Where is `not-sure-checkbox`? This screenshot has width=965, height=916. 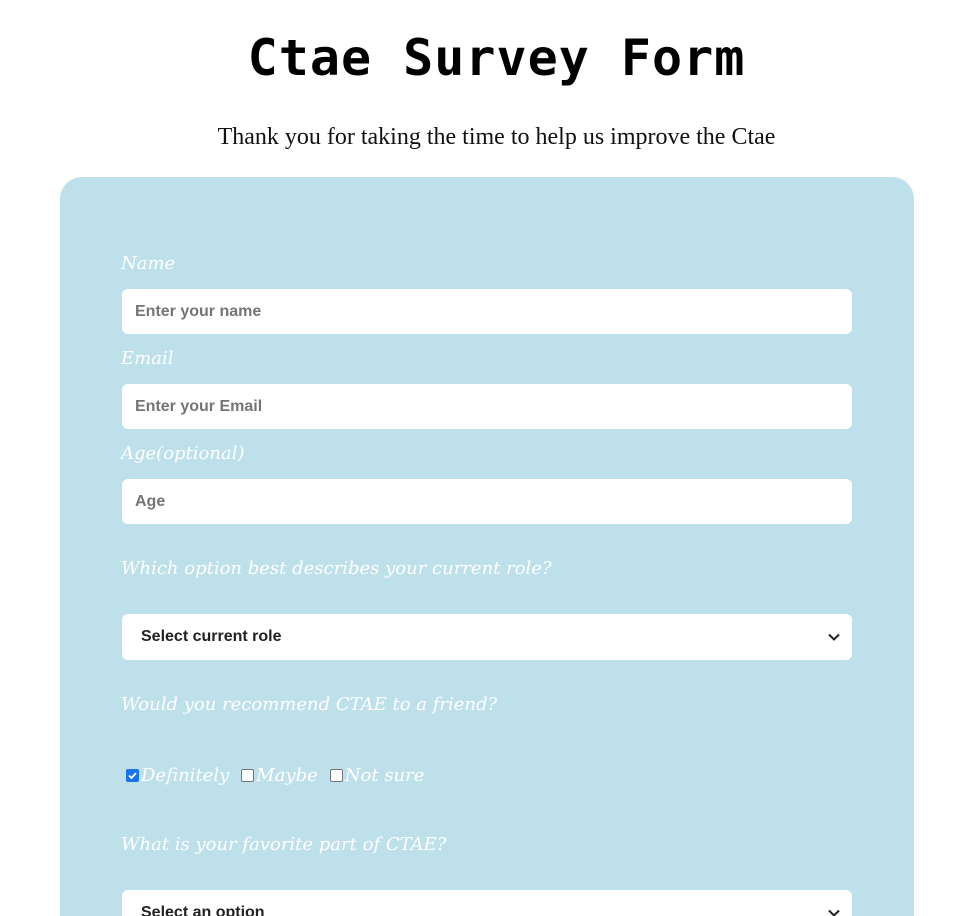
not-sure-checkbox is located at coordinates (336, 775).